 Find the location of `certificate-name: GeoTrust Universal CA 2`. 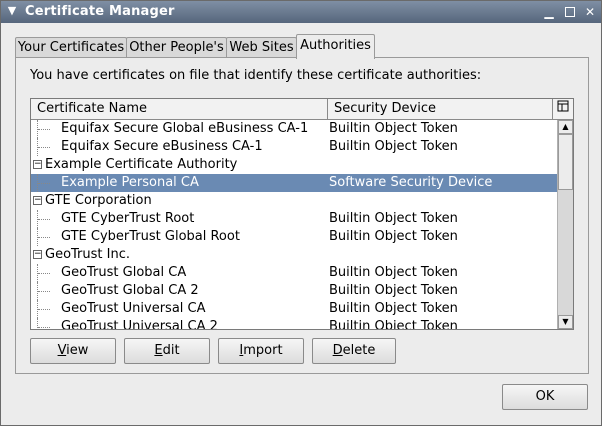

certificate-name: GeoTrust Universal CA 2 is located at coordinates (139, 324).